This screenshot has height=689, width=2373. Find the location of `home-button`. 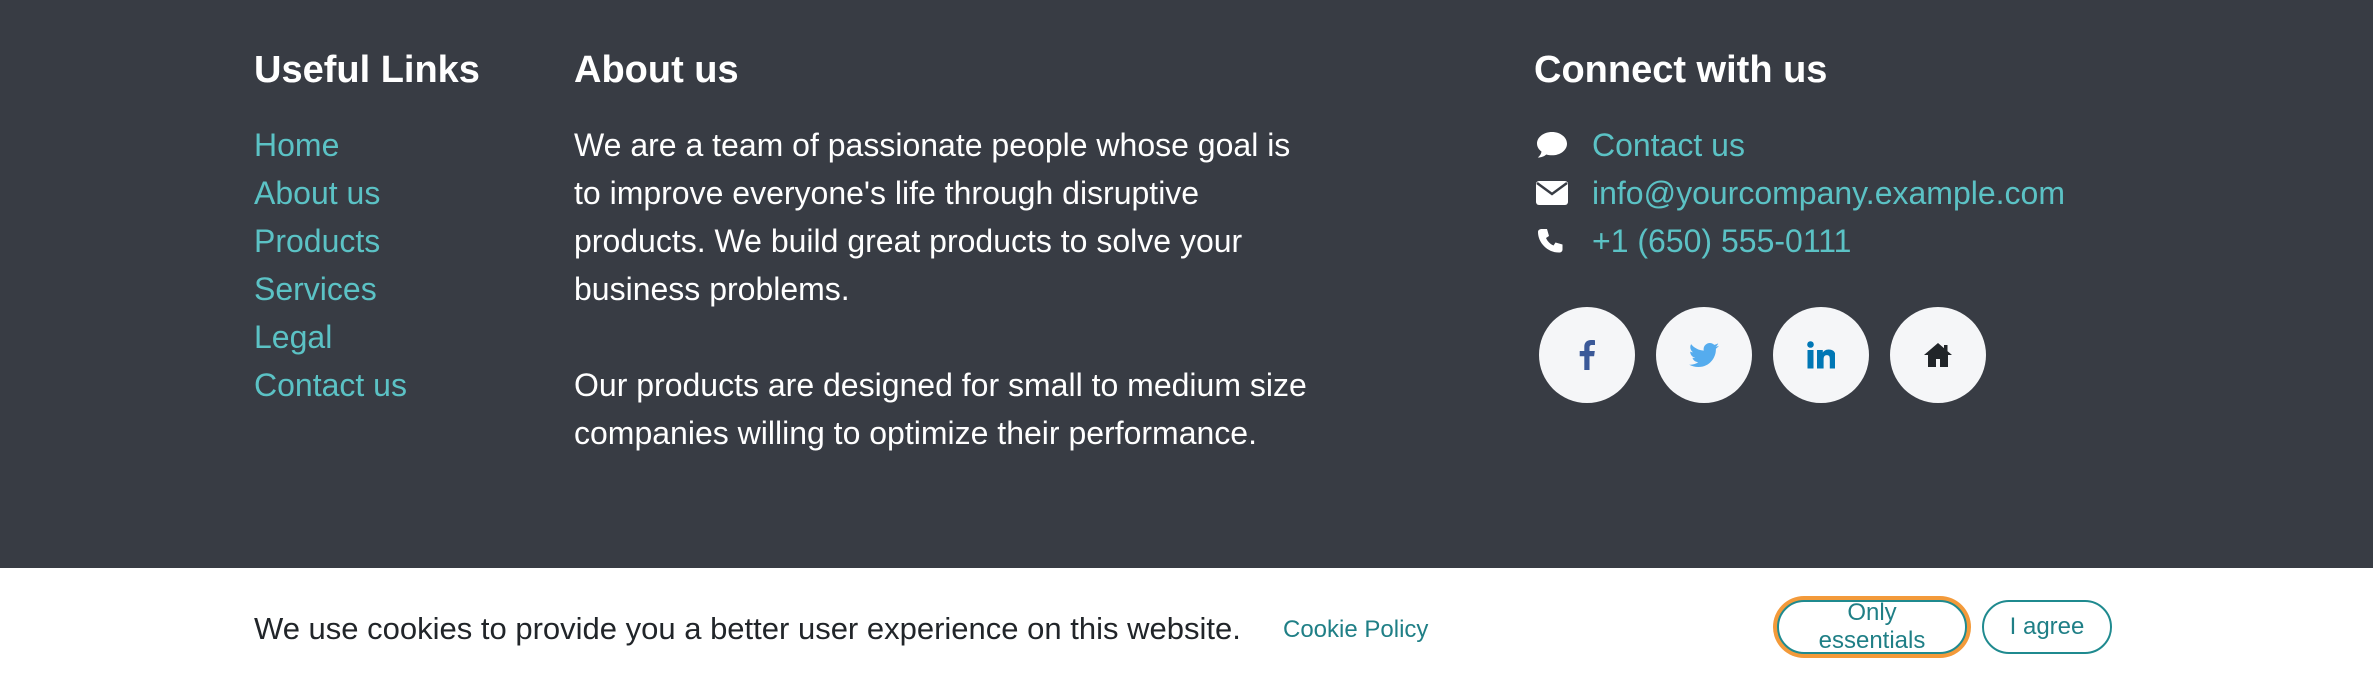

home-button is located at coordinates (1938, 355).